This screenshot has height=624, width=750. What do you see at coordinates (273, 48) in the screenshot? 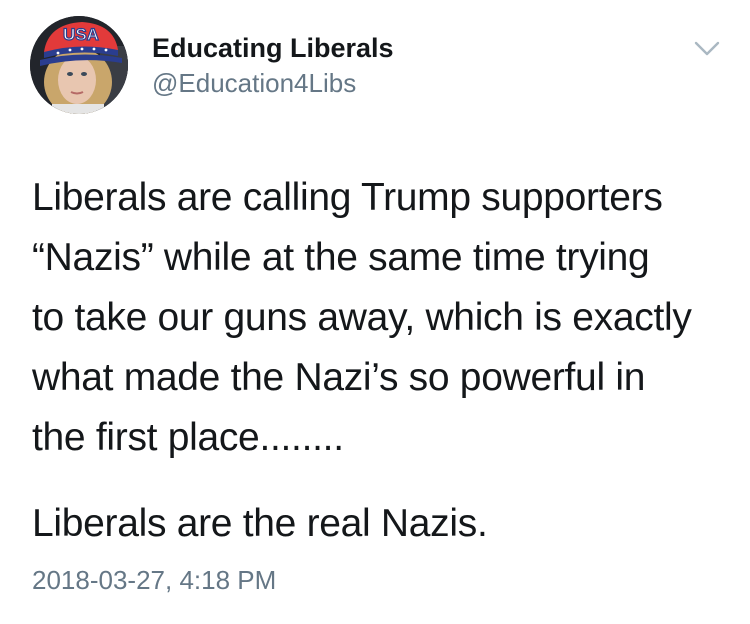
I see `author-display-name: Educating Liberals` at bounding box center [273, 48].